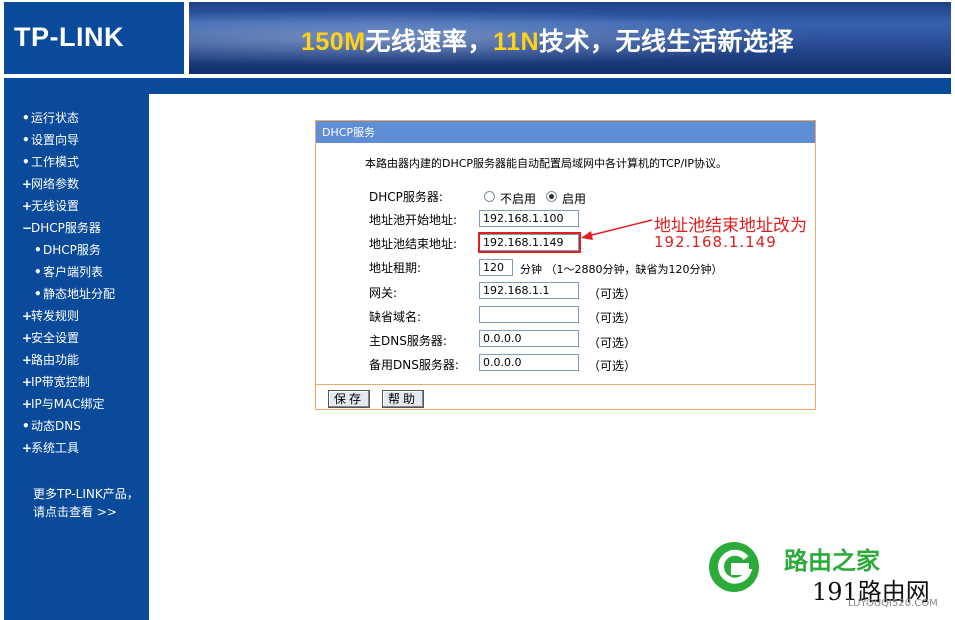  Describe the element at coordinates (477, 86) in the screenshot. I see `top-bar` at that location.